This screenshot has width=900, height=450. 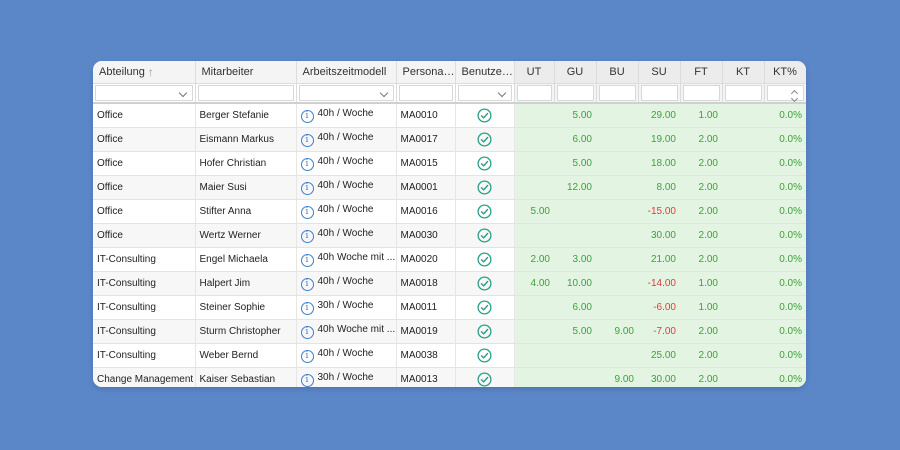 What do you see at coordinates (534, 377) in the screenshot?
I see `cell-ut` at bounding box center [534, 377].